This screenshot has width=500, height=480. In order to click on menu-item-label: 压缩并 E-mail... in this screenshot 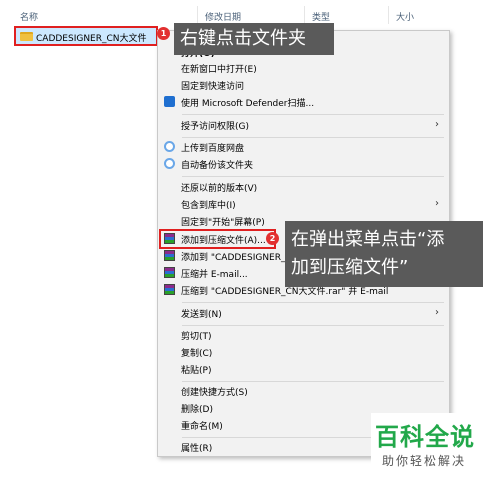, I will do `click(214, 275)`.